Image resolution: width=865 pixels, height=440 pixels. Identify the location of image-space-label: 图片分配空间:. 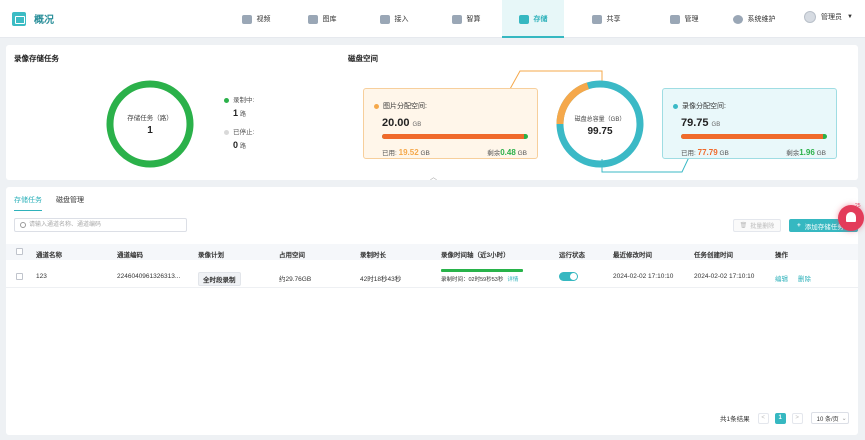
(400, 106).